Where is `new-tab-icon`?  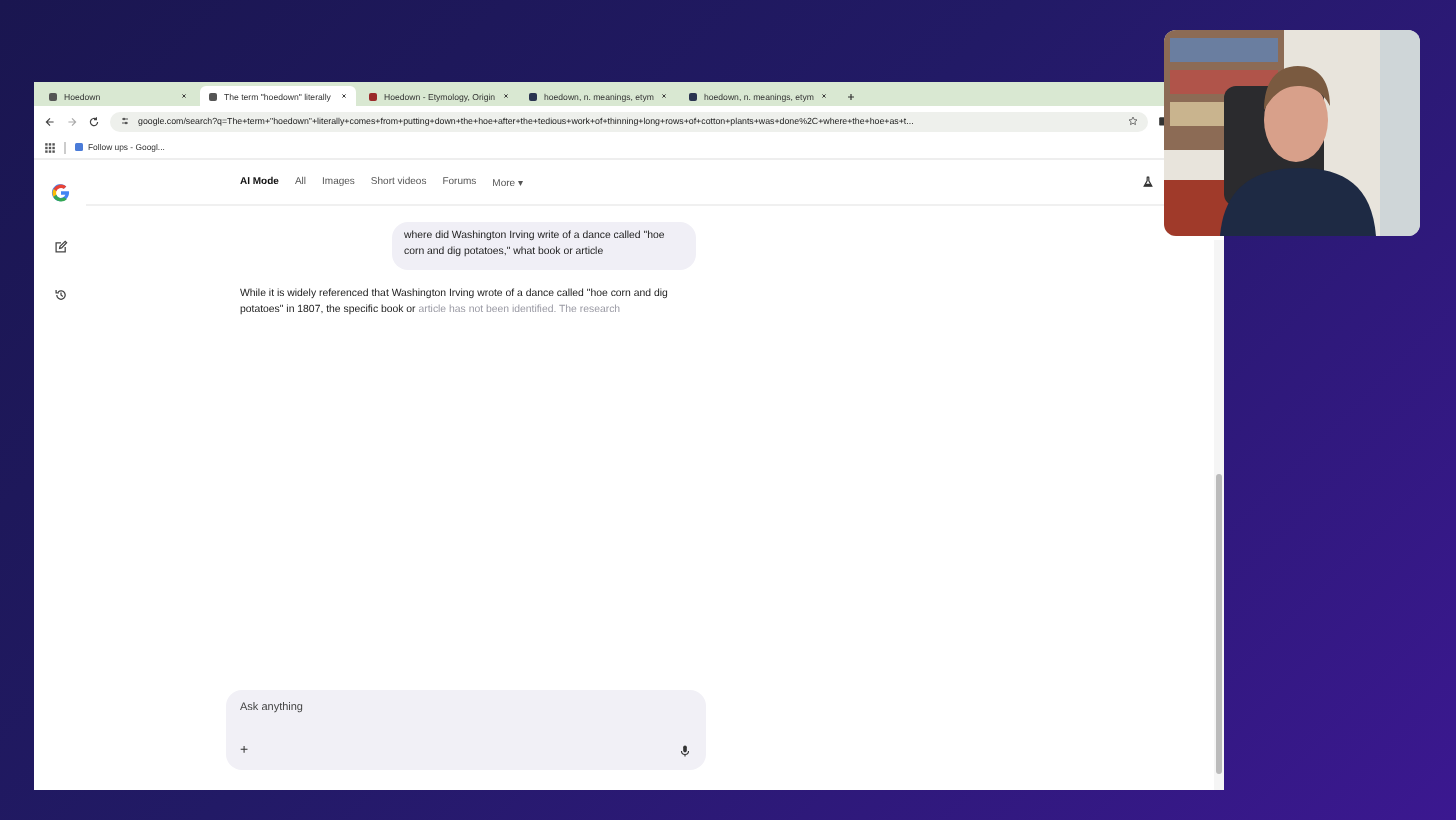 new-tab-icon is located at coordinates (851, 97).